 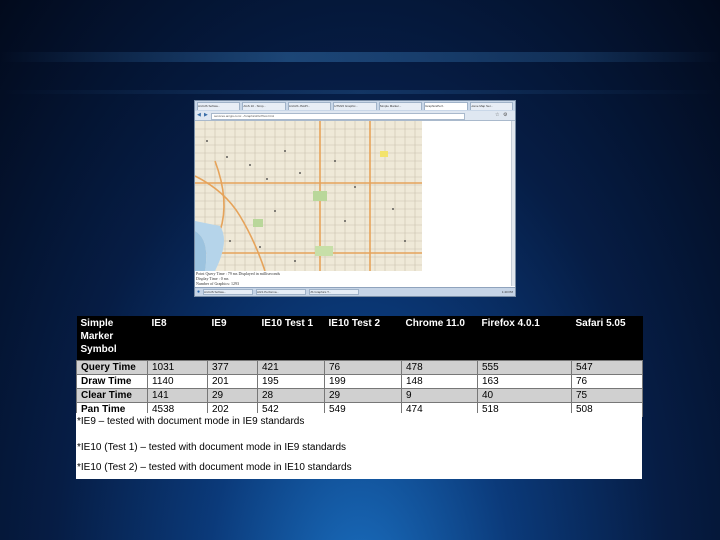 What do you see at coordinates (446, 106) in the screenshot?
I see `browser-tab-active: GraphicsPerf..` at bounding box center [446, 106].